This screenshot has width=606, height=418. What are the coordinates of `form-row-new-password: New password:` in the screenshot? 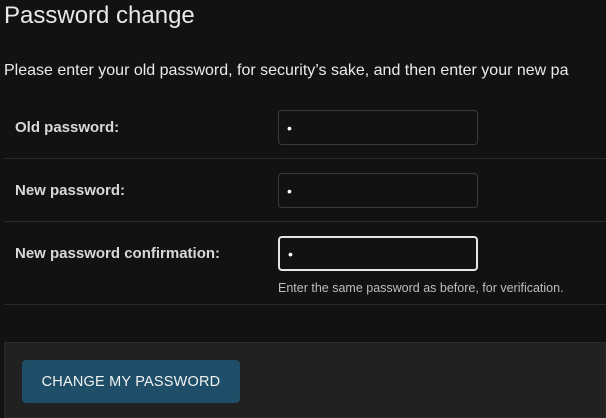 It's located at (305, 190).